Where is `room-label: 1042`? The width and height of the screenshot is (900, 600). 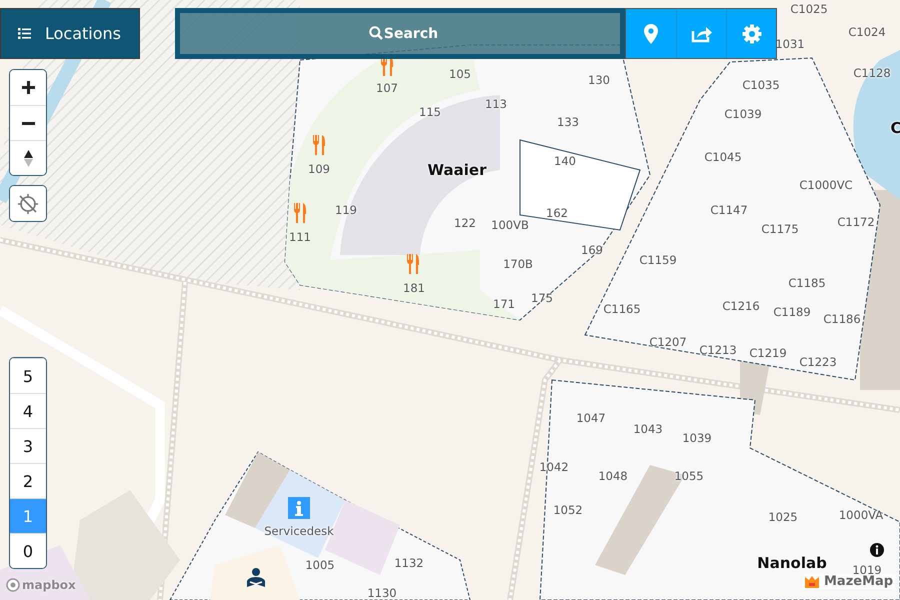
room-label: 1042 is located at coordinates (554, 467).